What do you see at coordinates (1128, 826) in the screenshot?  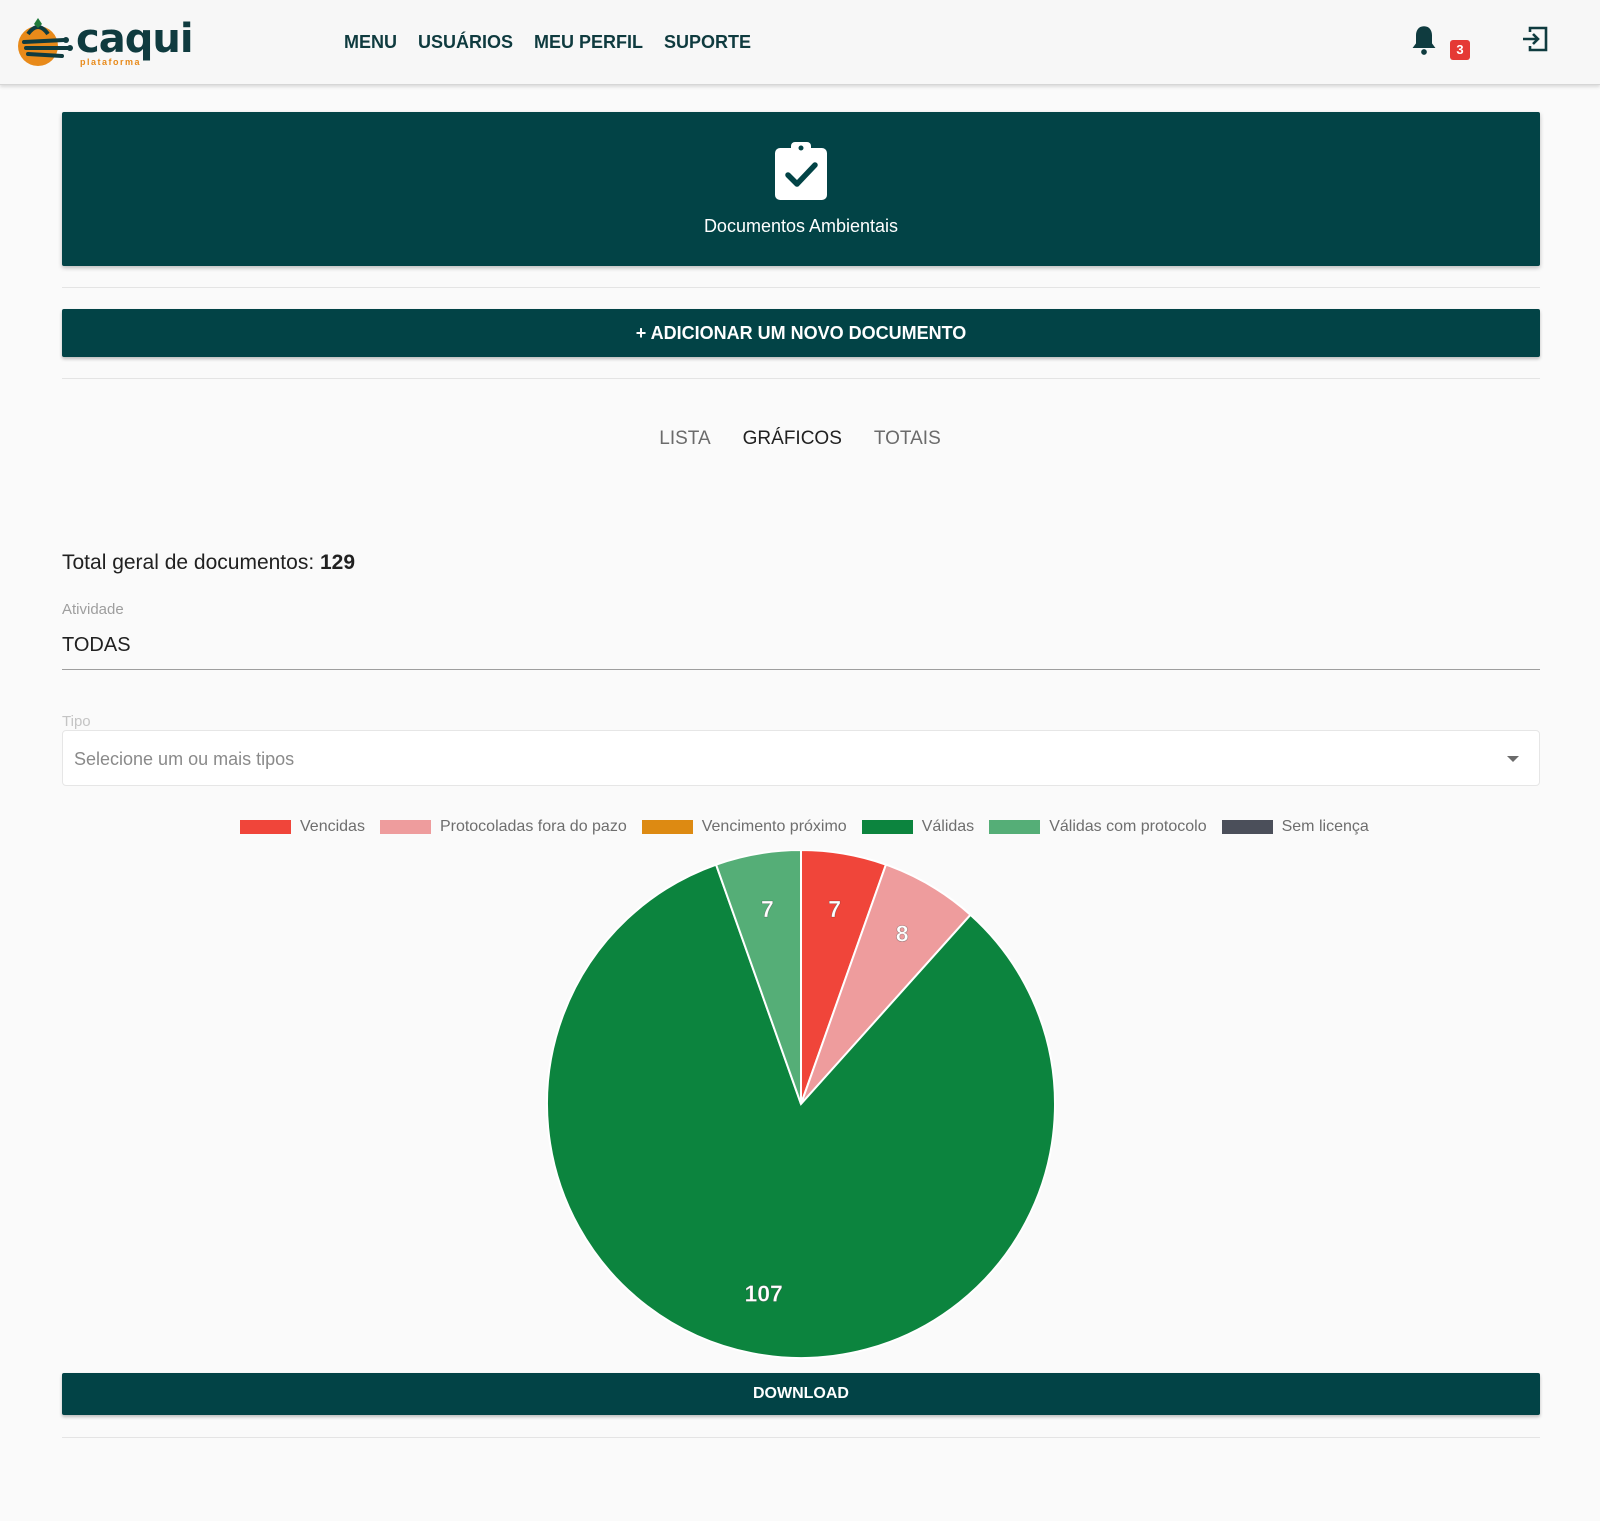 I see `legend-label: Válidas com protocolo` at bounding box center [1128, 826].